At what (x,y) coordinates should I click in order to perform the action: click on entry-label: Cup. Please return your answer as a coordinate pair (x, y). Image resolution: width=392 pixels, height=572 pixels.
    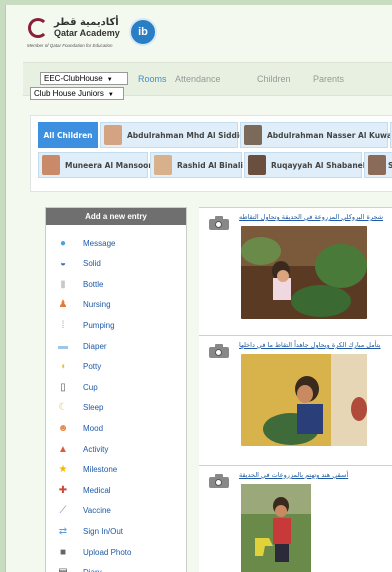
    Looking at the image, I should click on (90, 387).